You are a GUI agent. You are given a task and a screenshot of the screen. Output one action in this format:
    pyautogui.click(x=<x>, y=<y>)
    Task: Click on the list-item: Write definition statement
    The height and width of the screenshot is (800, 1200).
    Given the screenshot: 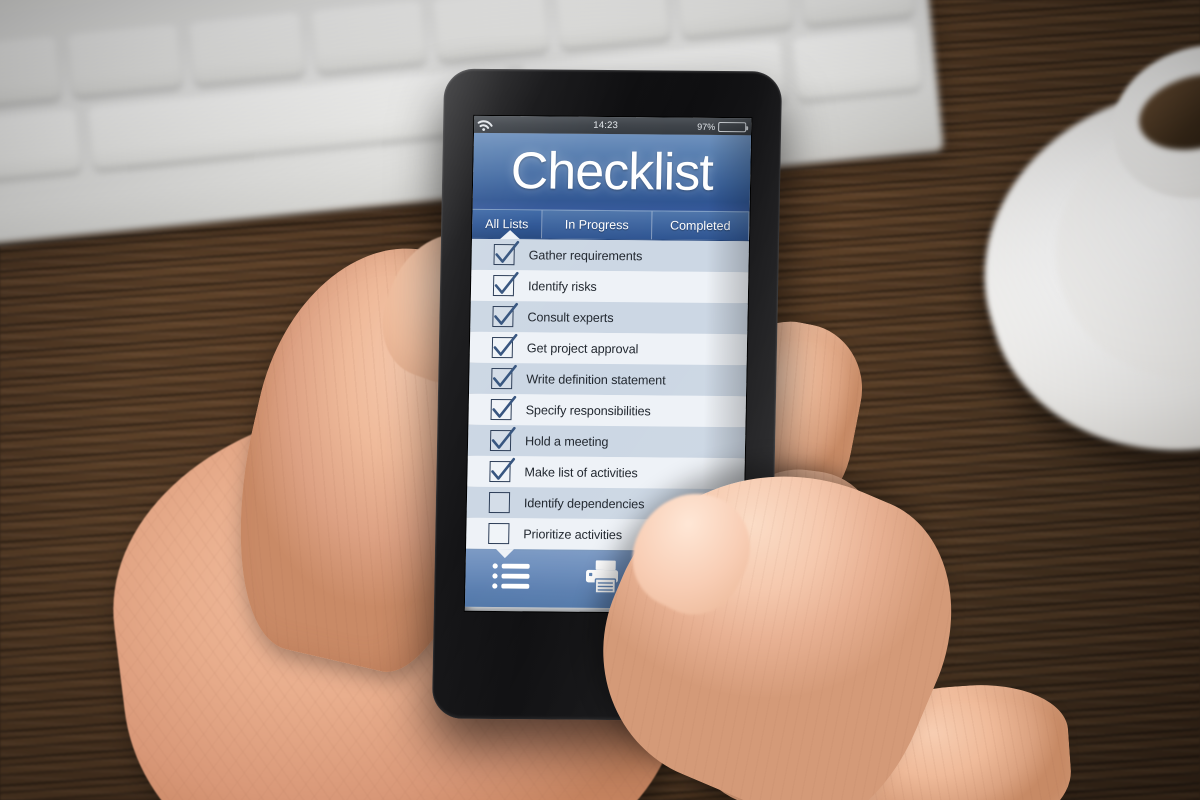 What is the action you would take?
    pyautogui.click(x=607, y=379)
    